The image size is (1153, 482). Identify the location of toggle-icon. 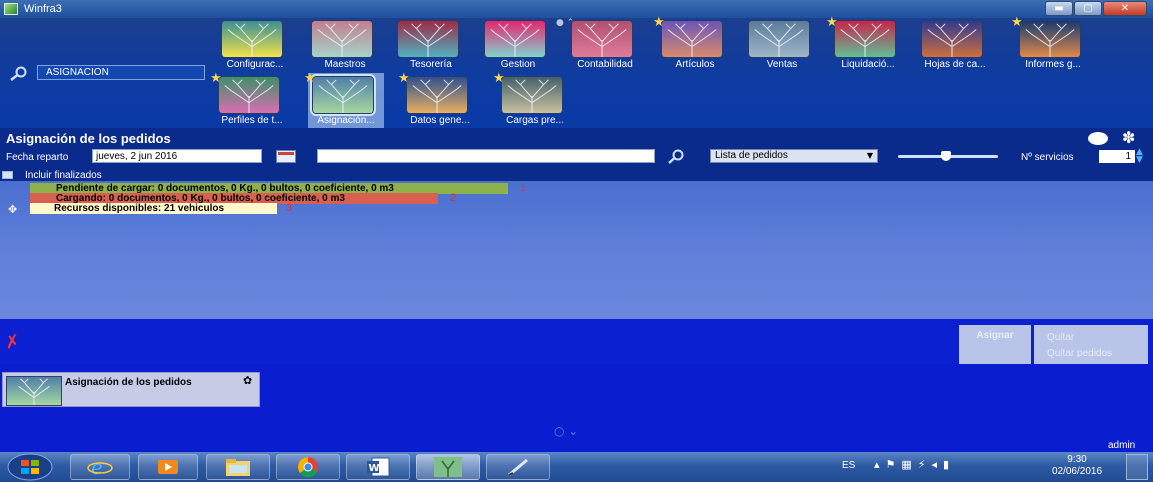
(1098, 138).